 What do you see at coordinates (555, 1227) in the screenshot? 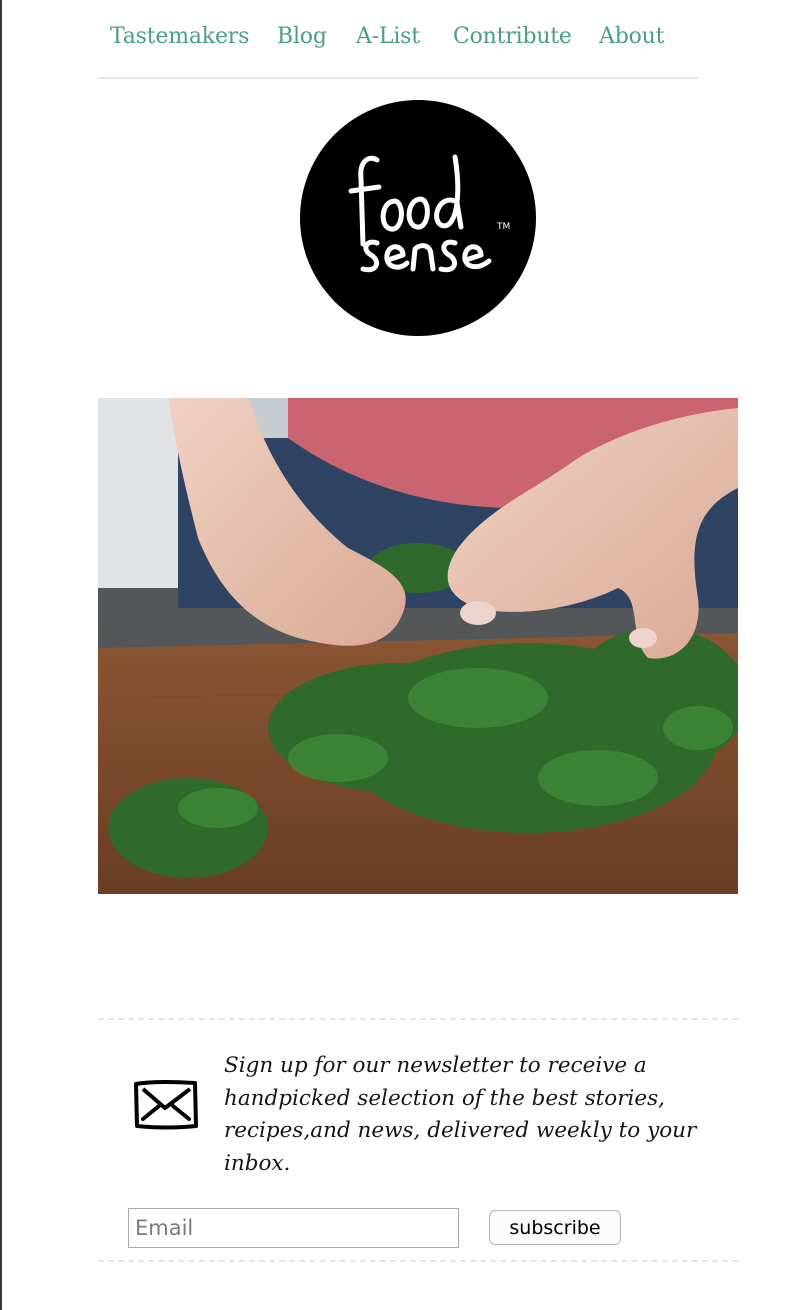
I see `subscribe-button: subscribe` at bounding box center [555, 1227].